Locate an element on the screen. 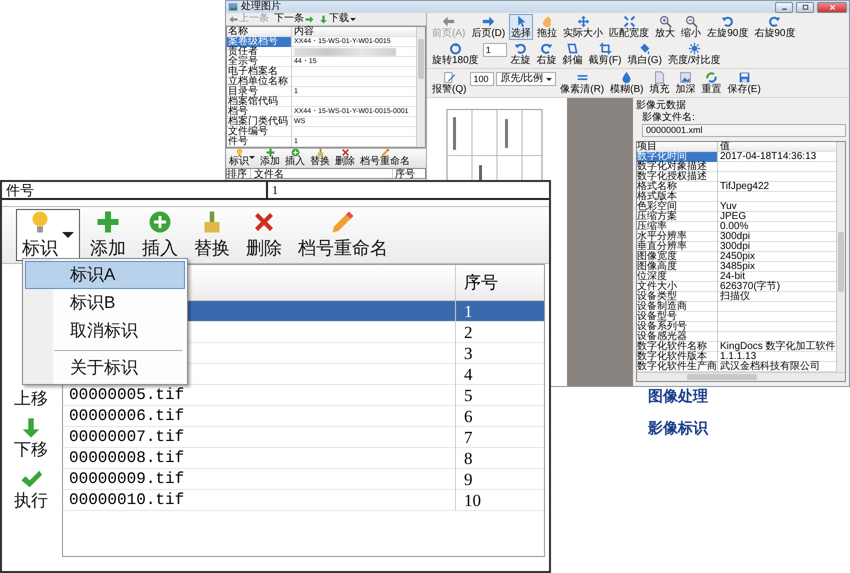 This screenshot has width=850, height=573. table-cell-text: 2017-04-18T14:36:13 is located at coordinates (768, 157).